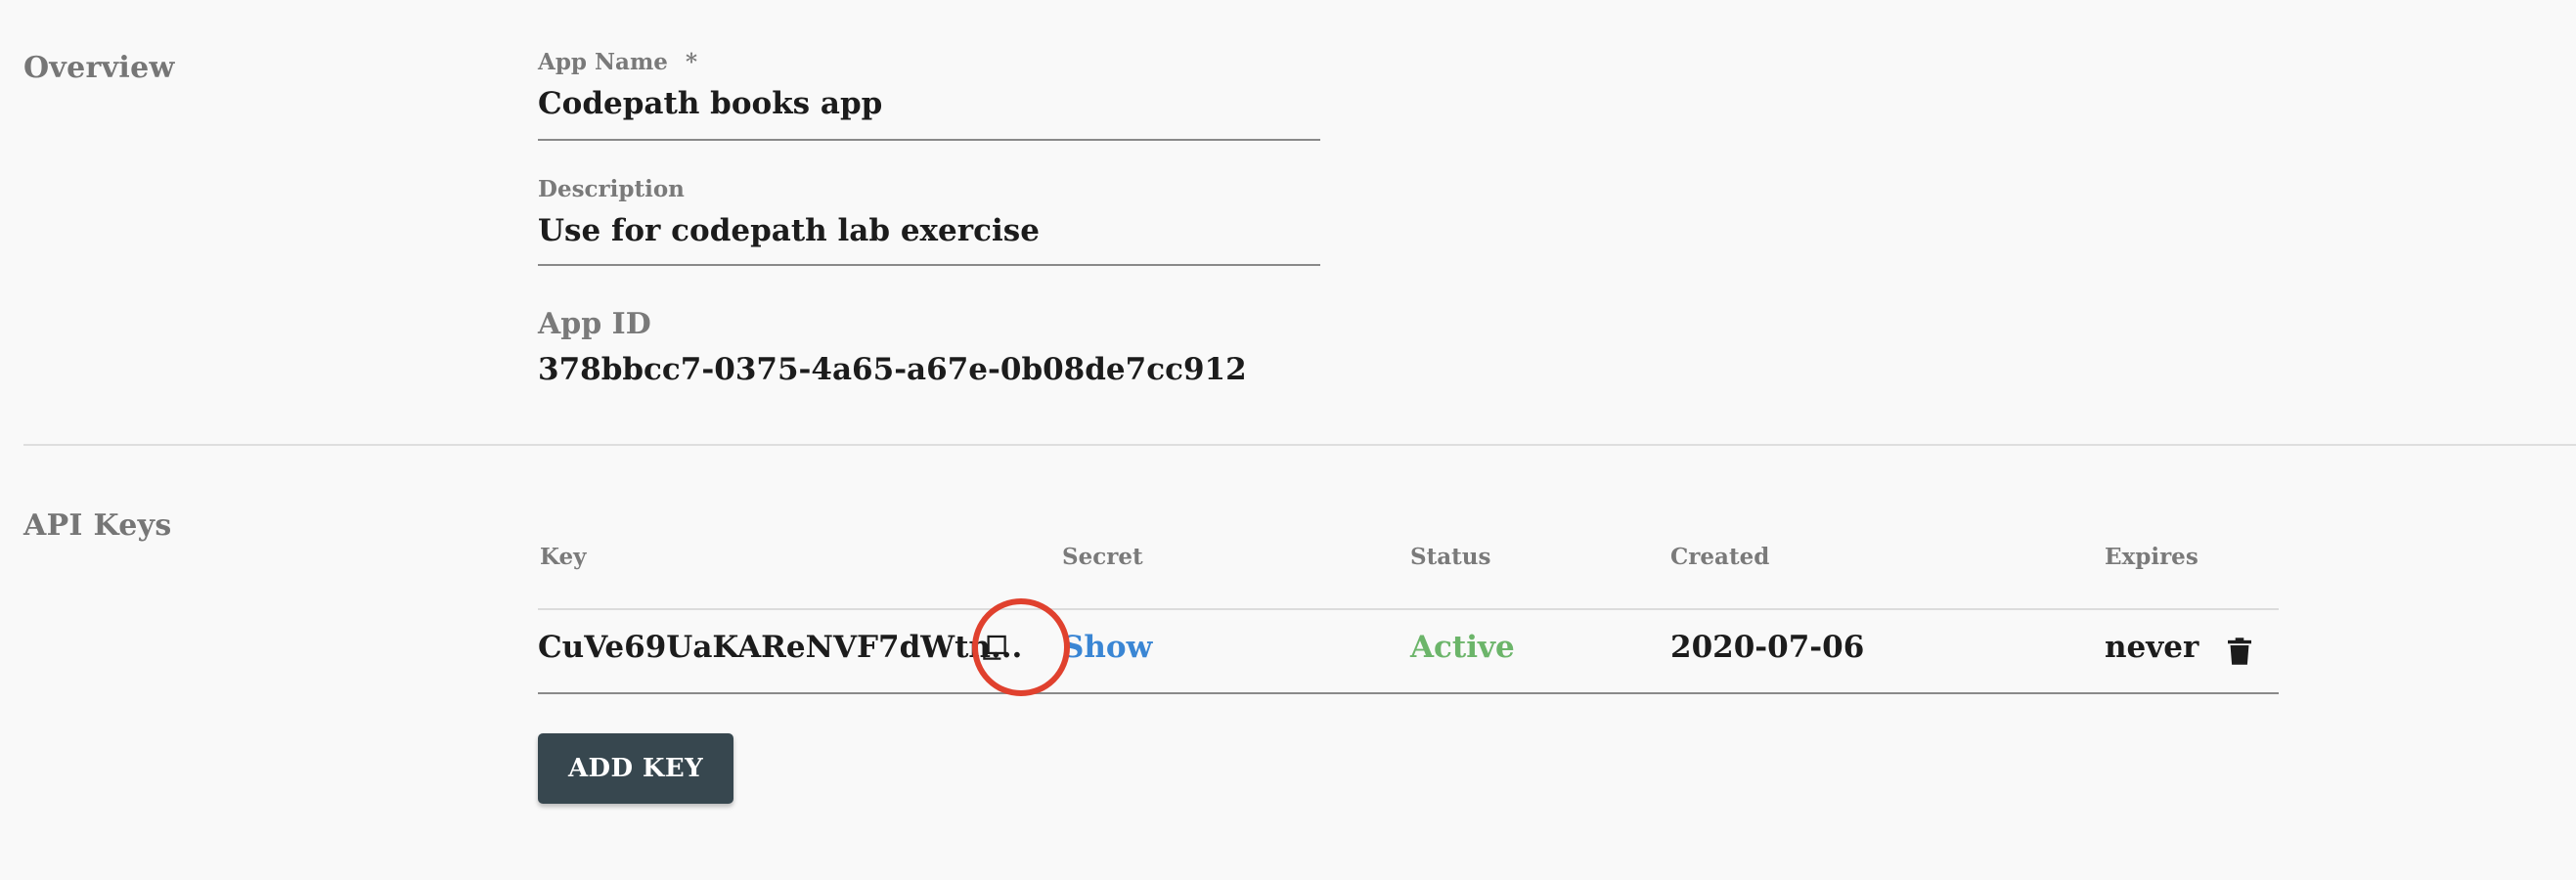  I want to click on description-field: Use for codepath lab exercise, so click(789, 230).